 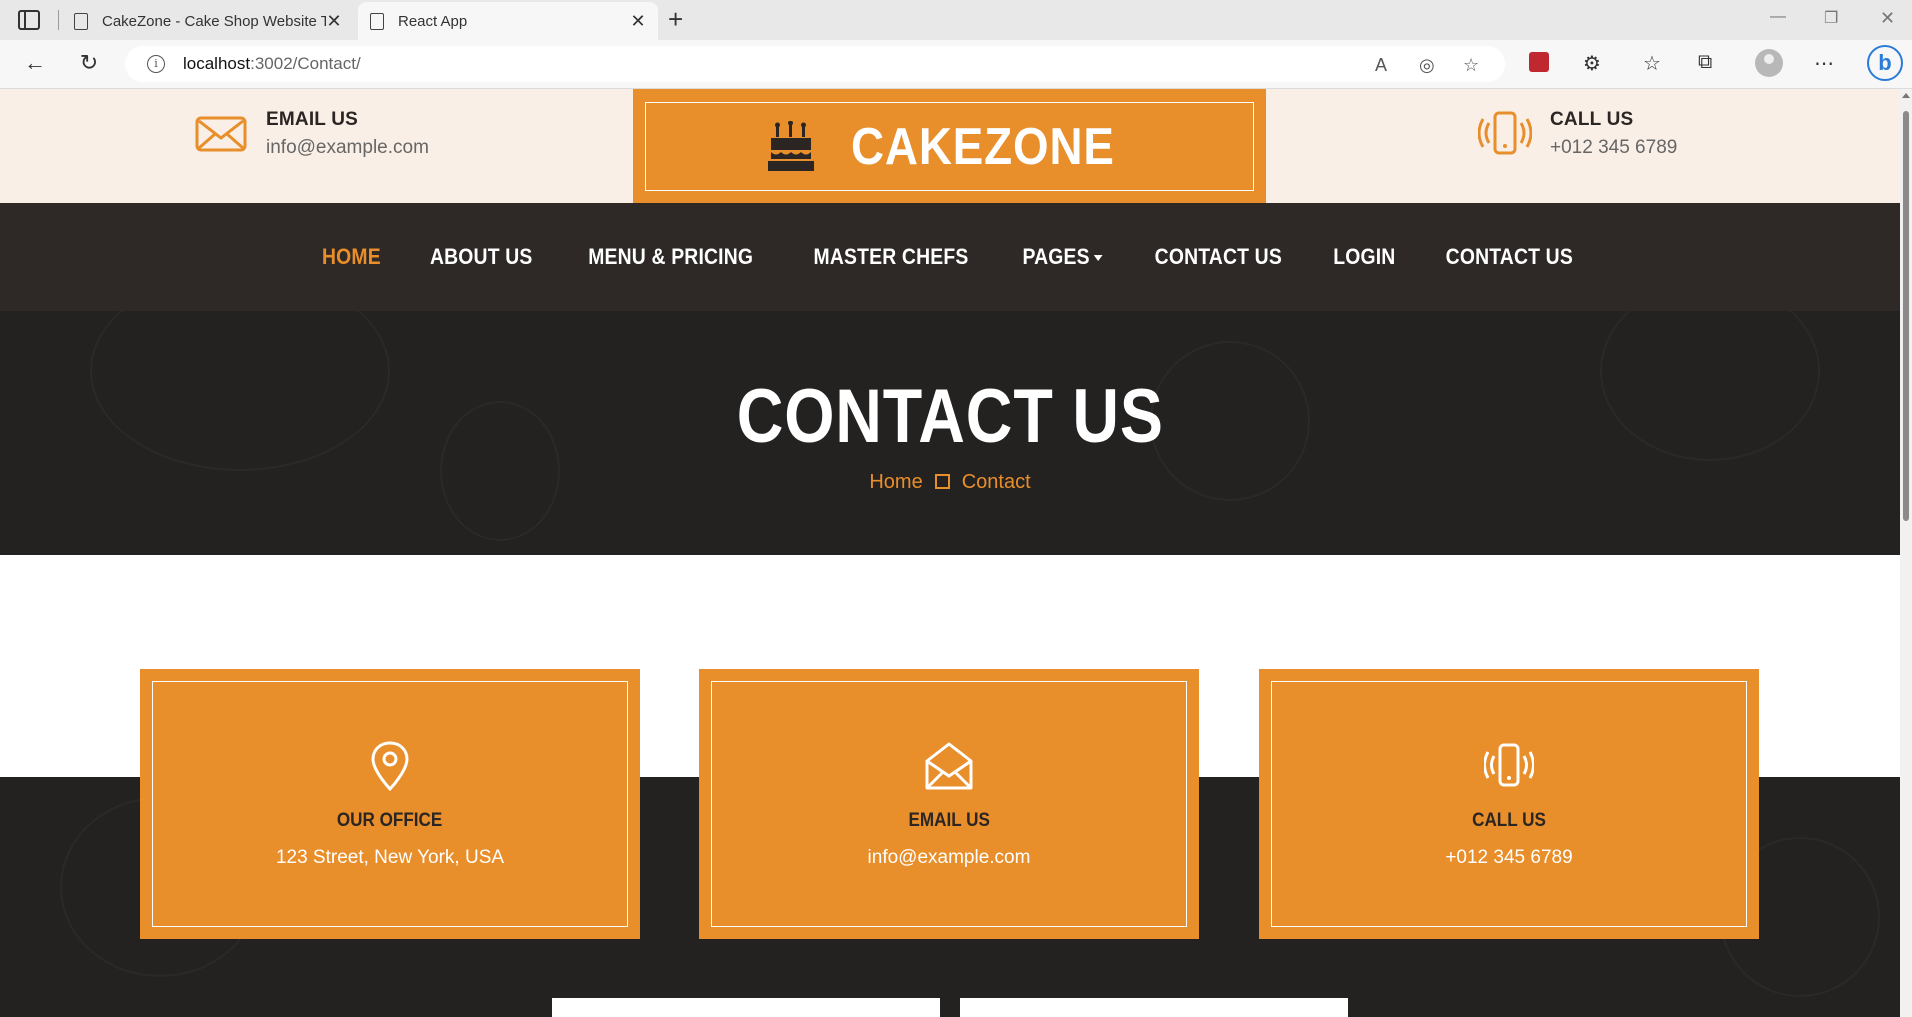 I want to click on birthday-cake-icon, so click(x=790, y=145).